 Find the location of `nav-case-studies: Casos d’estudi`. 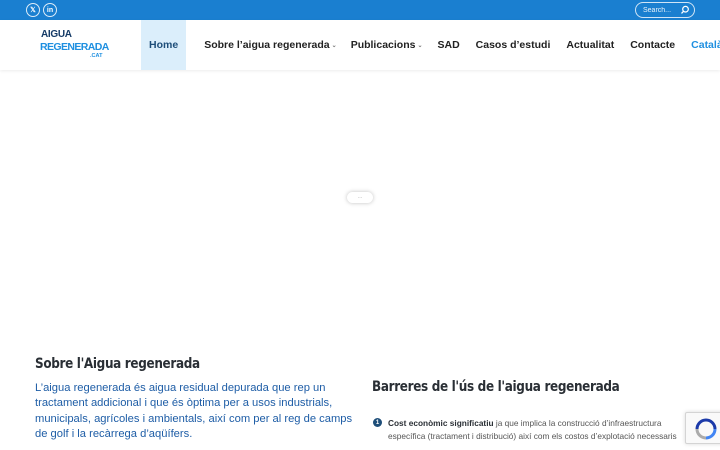

nav-case-studies: Casos d’estudi is located at coordinates (513, 45).